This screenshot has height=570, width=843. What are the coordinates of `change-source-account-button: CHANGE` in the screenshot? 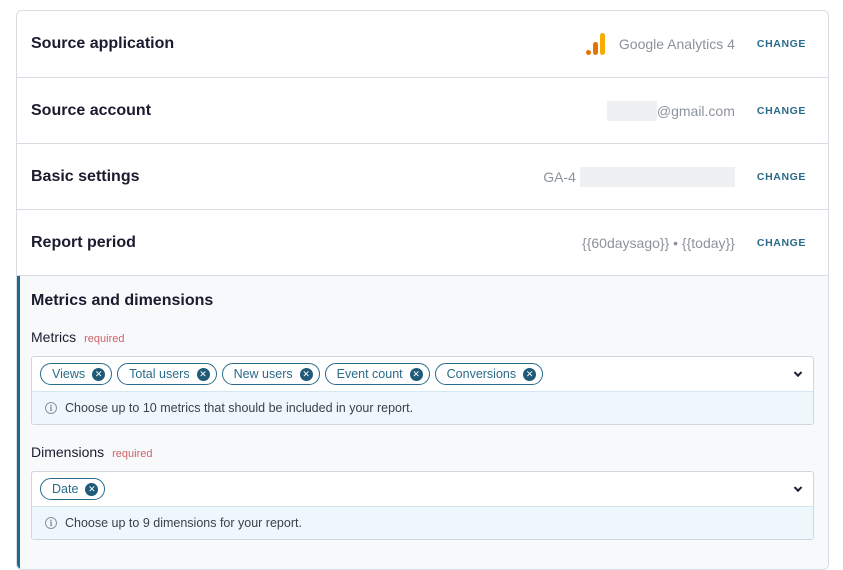 It's located at (781, 111).